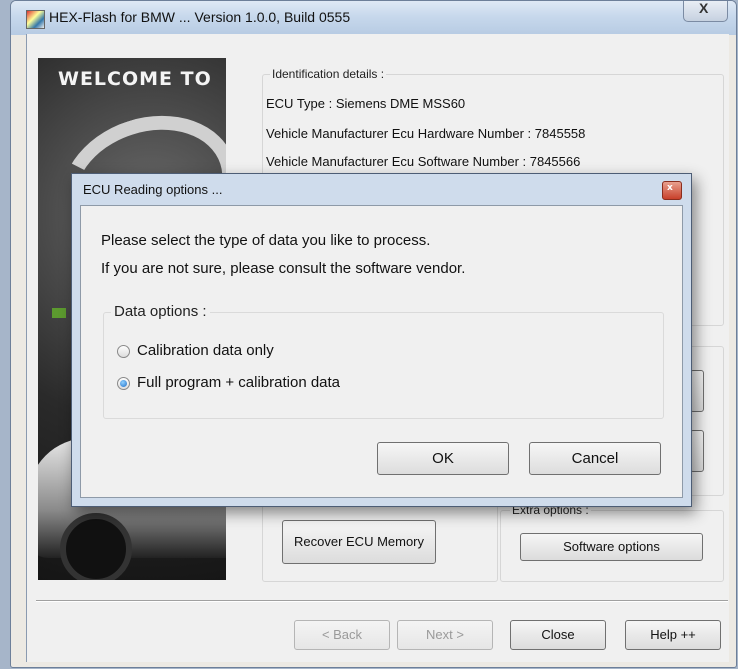 This screenshot has height=669, width=738. I want to click on close-button: Close, so click(558, 635).